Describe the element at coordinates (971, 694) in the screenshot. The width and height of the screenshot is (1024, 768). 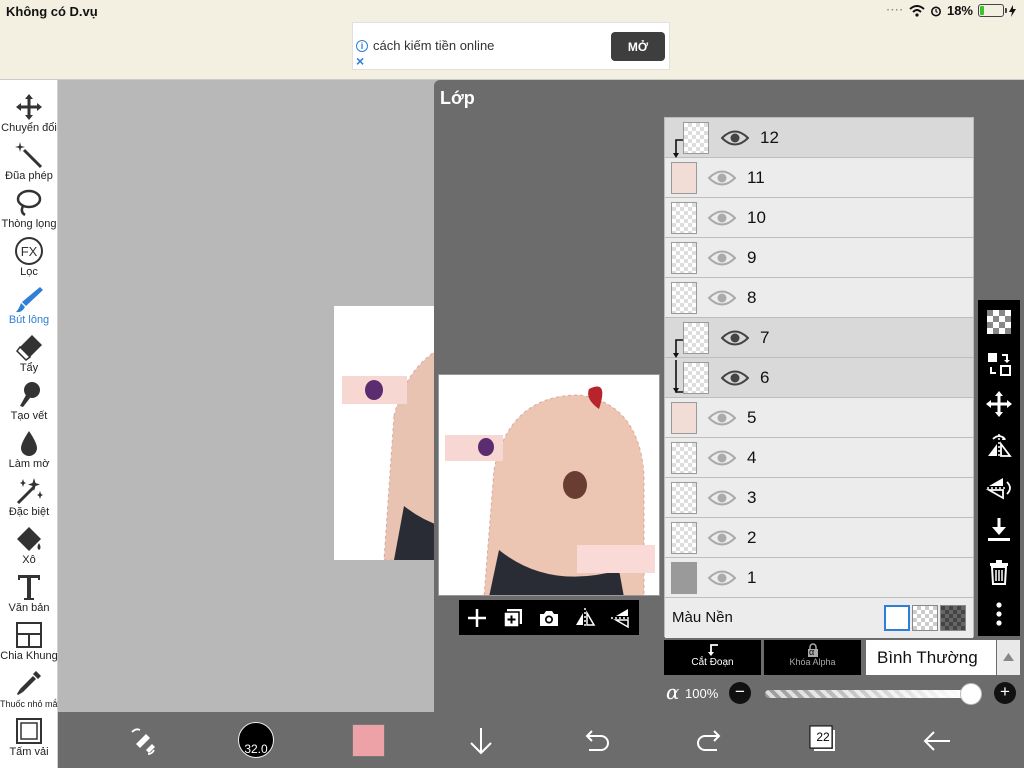
I see `opacity-slider-knob` at that location.